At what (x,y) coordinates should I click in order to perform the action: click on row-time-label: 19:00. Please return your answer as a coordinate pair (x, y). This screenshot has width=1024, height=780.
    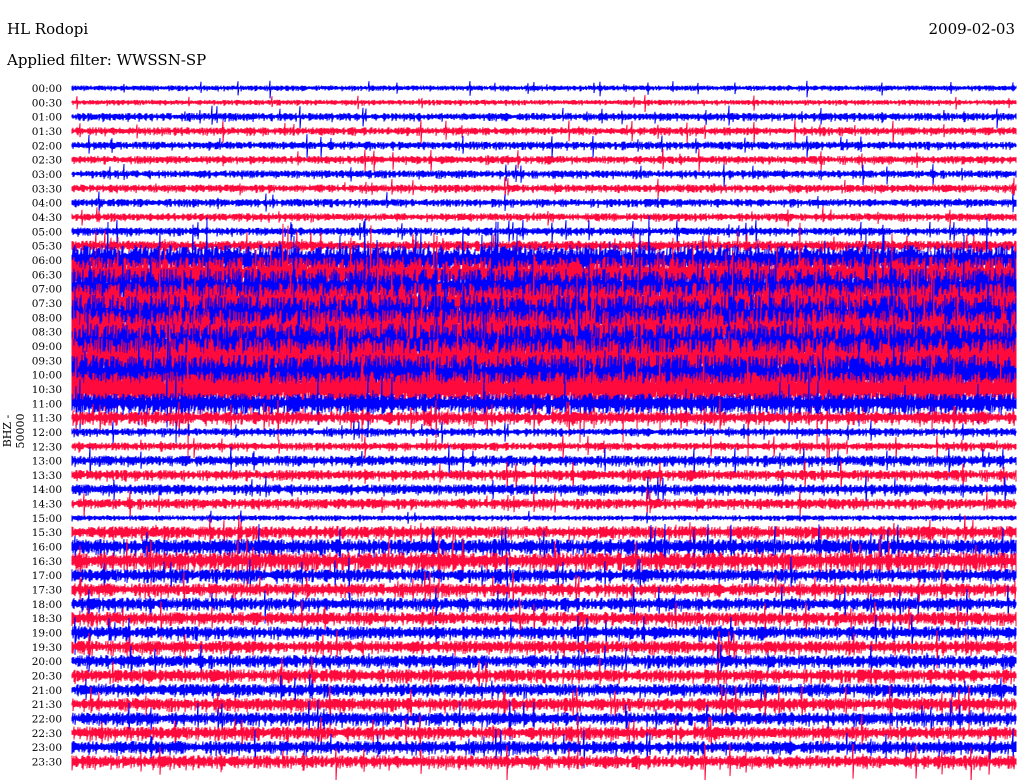
    Looking at the image, I should click on (47, 634).